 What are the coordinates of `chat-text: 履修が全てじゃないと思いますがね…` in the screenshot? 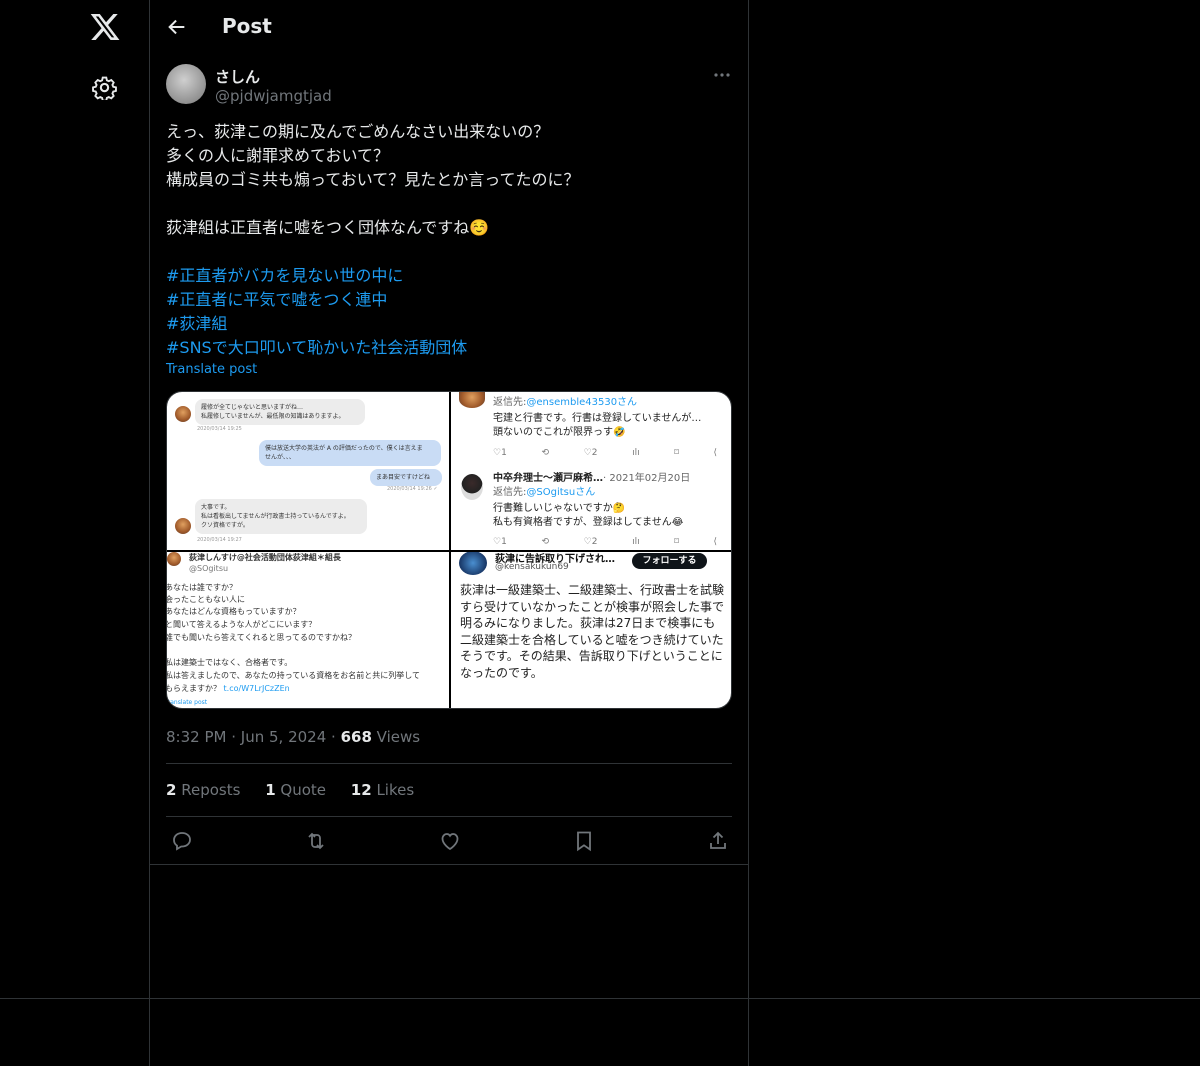 It's located at (252, 407).